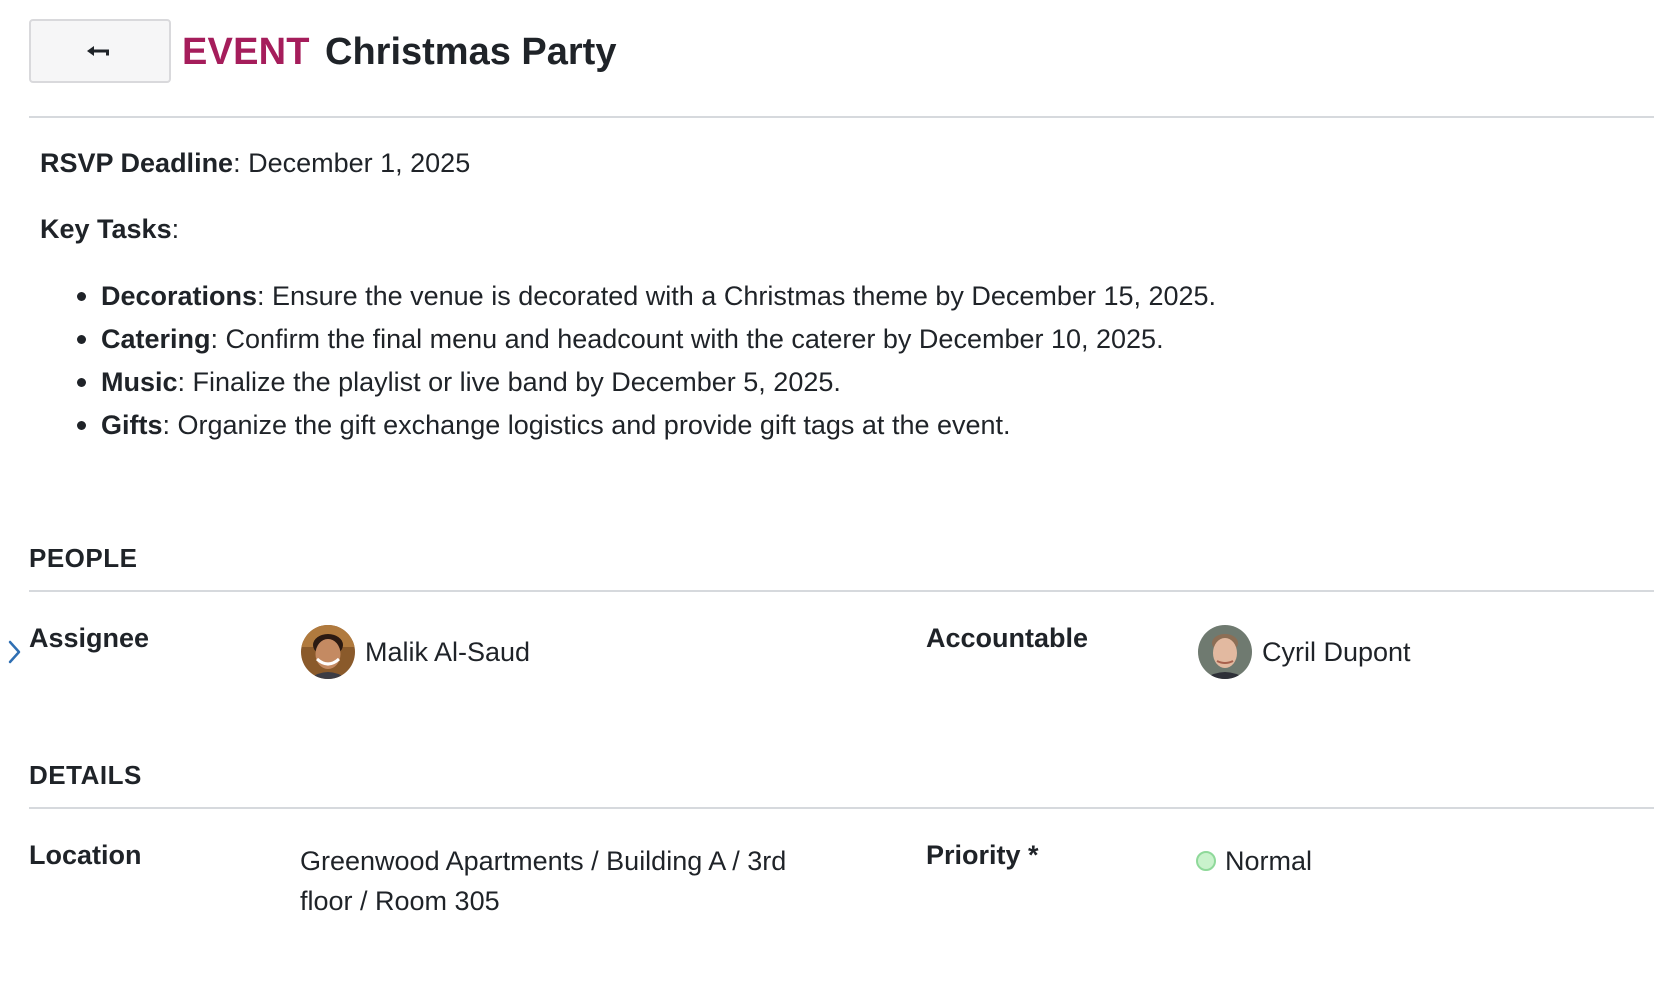  I want to click on details-section-title: DETAILS, so click(85, 775).